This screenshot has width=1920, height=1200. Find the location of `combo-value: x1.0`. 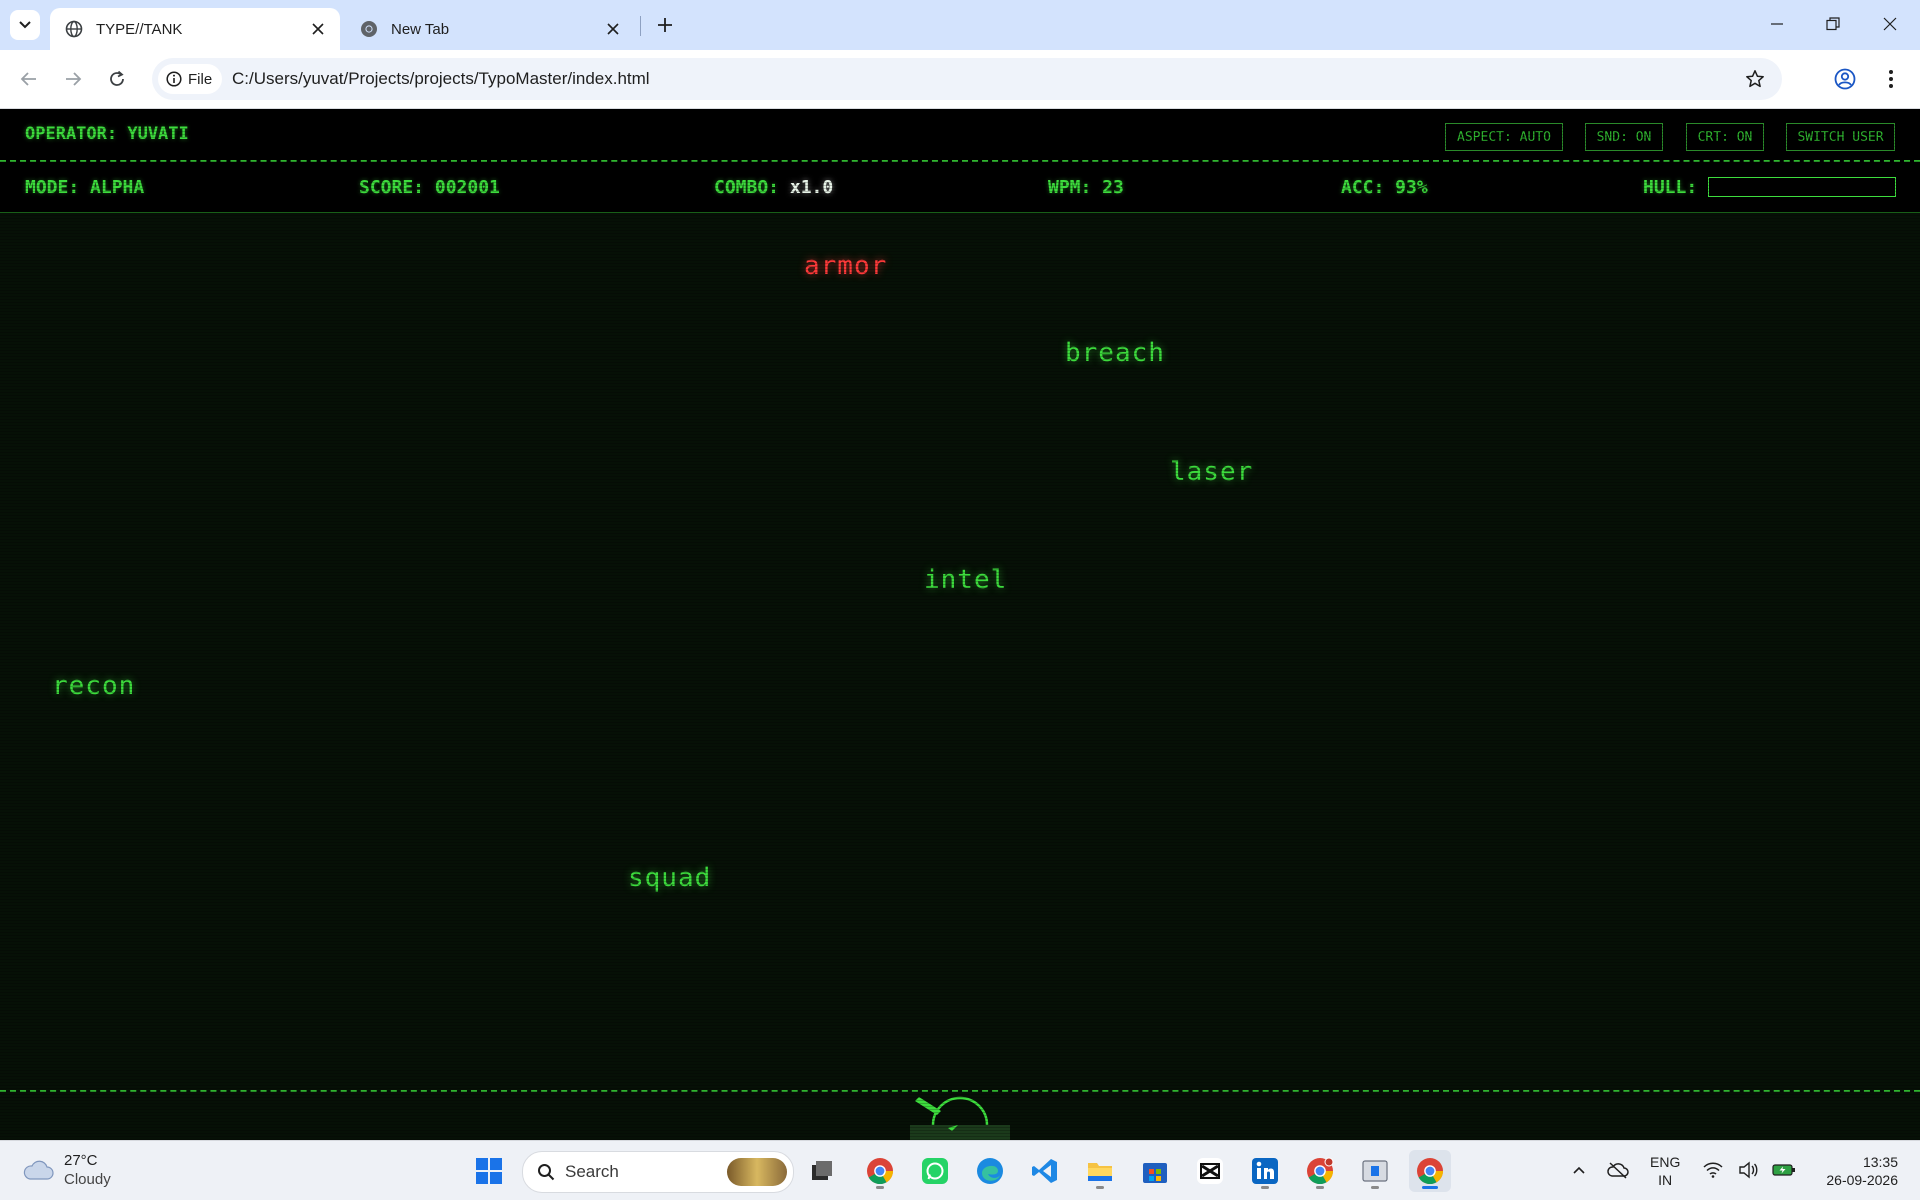

combo-value: x1.0 is located at coordinates (811, 187).